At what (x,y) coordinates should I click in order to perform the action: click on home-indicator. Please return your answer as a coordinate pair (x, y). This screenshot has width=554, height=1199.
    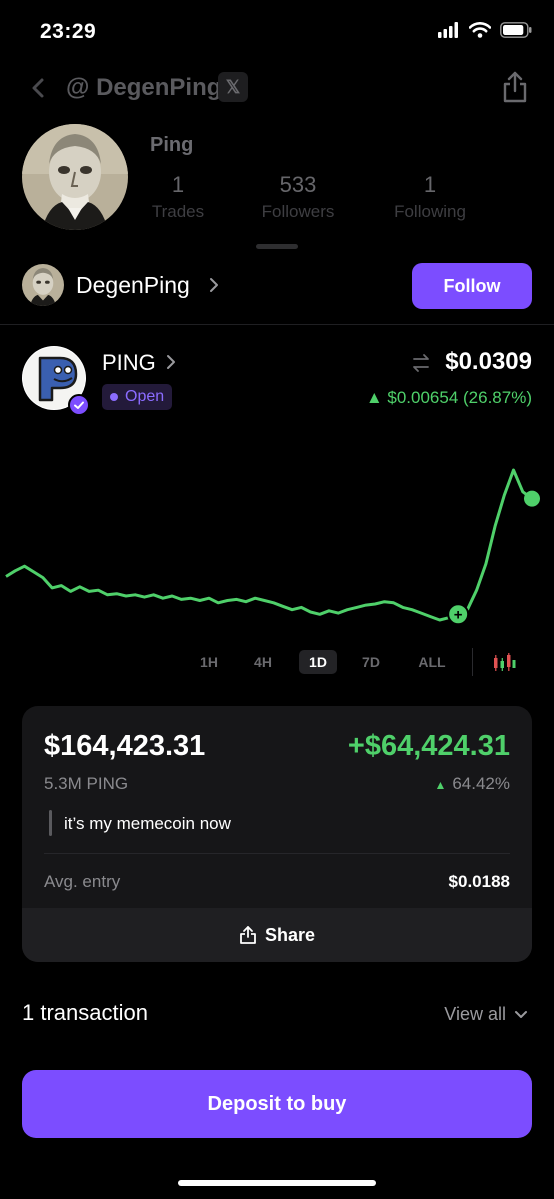
    Looking at the image, I should click on (277, 1183).